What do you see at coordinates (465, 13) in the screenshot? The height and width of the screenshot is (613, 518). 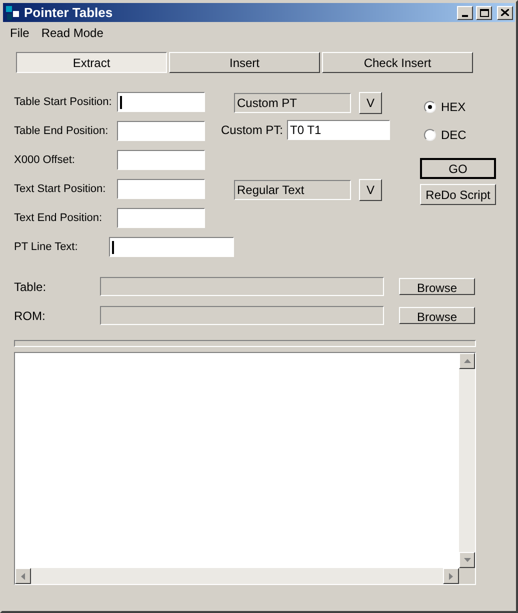 I see `minimize-button` at bounding box center [465, 13].